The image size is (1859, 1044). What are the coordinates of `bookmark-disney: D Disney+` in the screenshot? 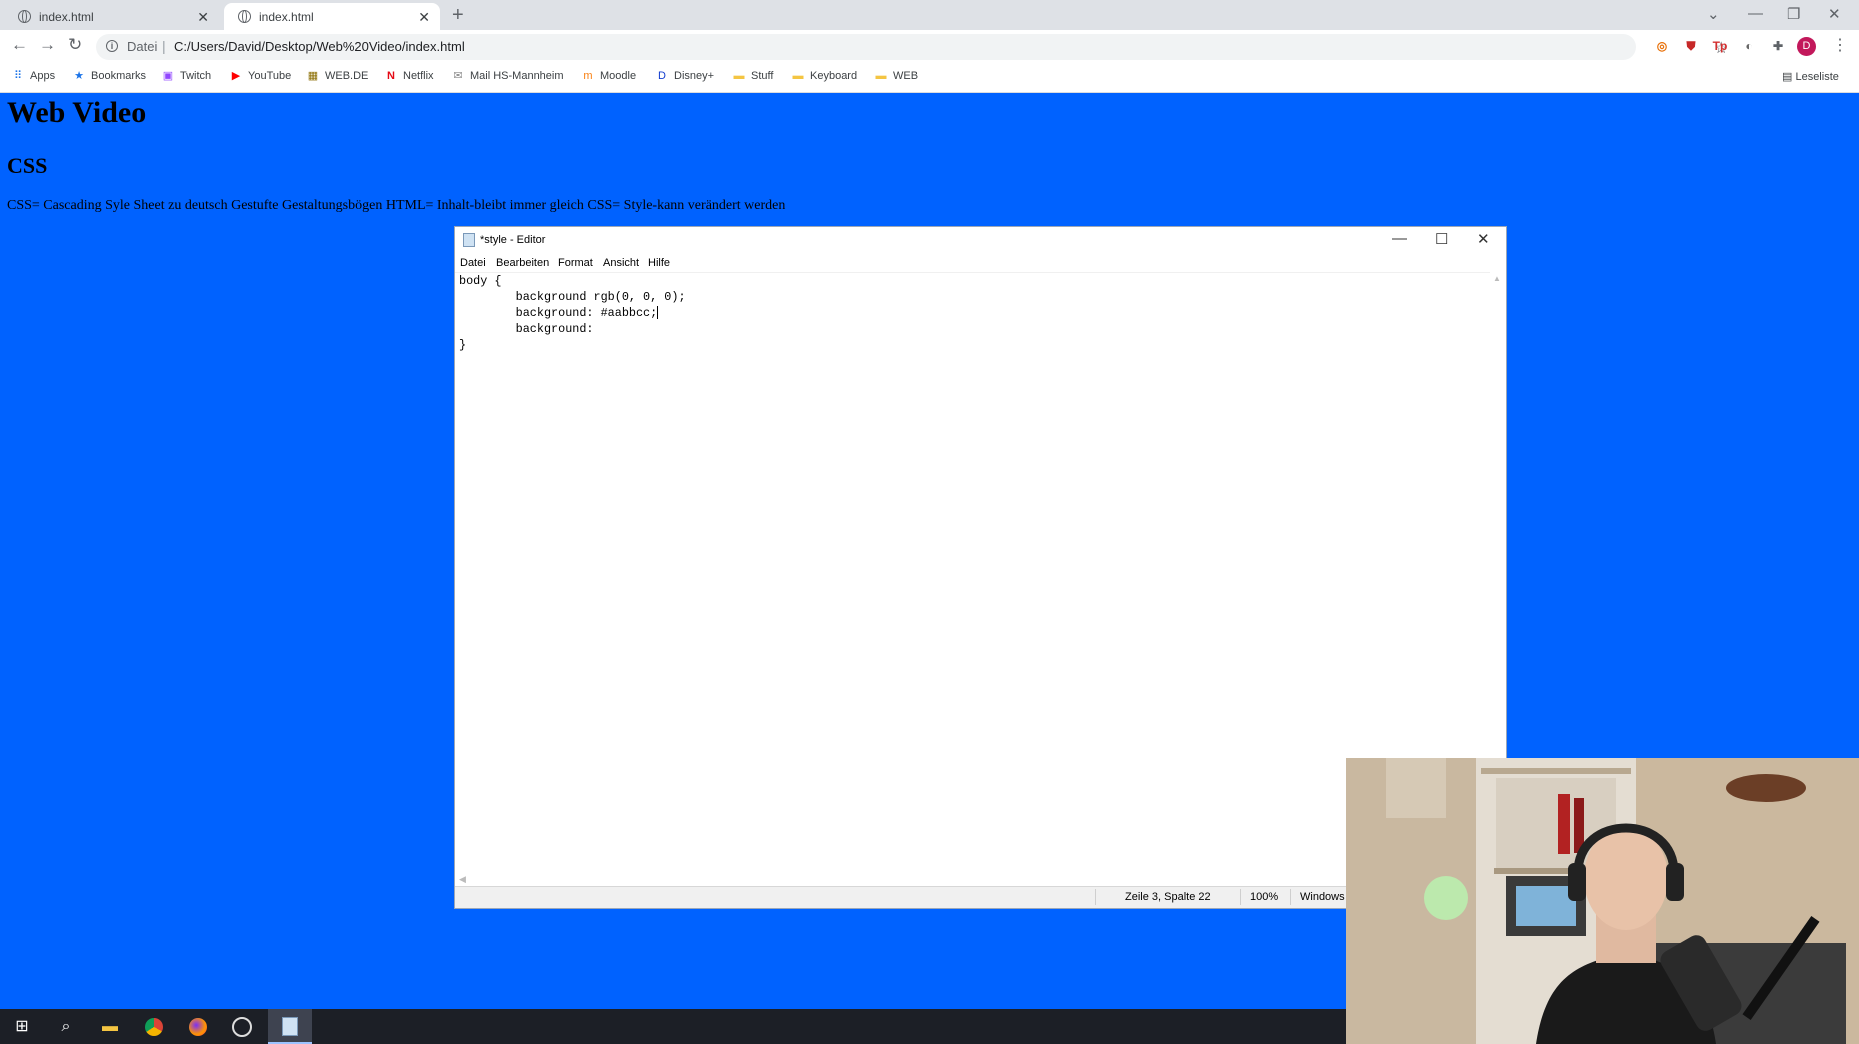 It's located at (685, 76).